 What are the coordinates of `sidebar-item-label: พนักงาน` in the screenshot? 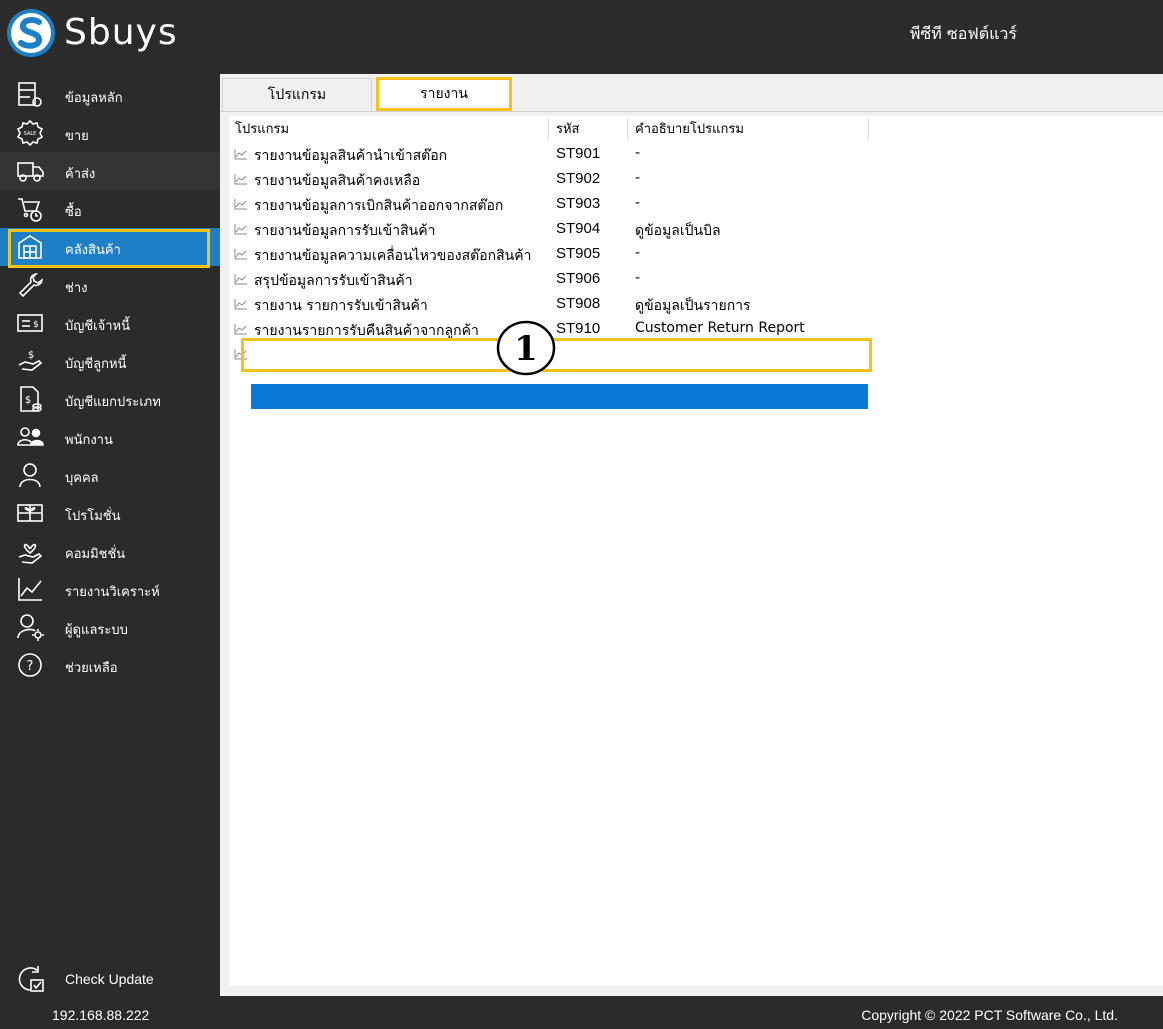 It's located at (89, 440).